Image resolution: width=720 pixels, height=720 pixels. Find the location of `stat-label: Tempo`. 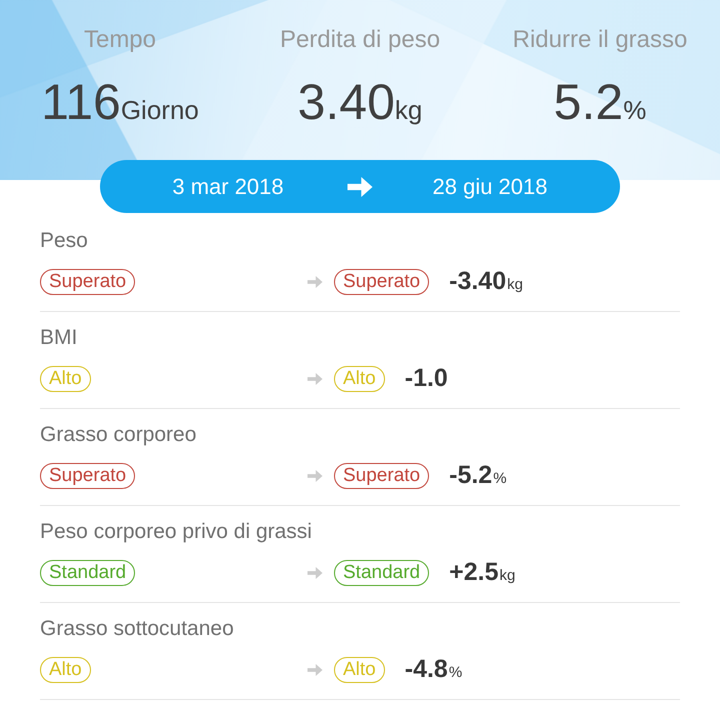

stat-label: Tempo is located at coordinates (120, 40).